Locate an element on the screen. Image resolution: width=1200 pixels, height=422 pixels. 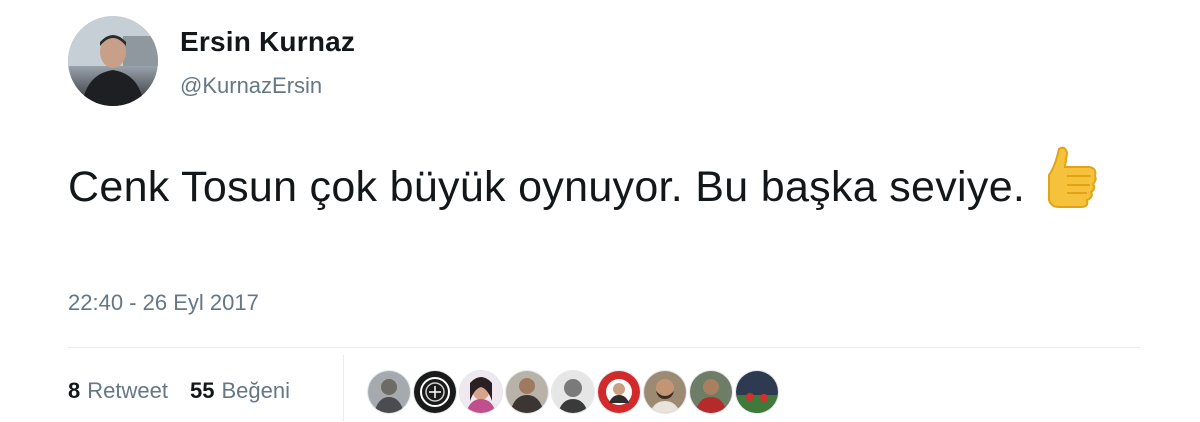
retweet-stat: 8 Retweet is located at coordinates (118, 391).